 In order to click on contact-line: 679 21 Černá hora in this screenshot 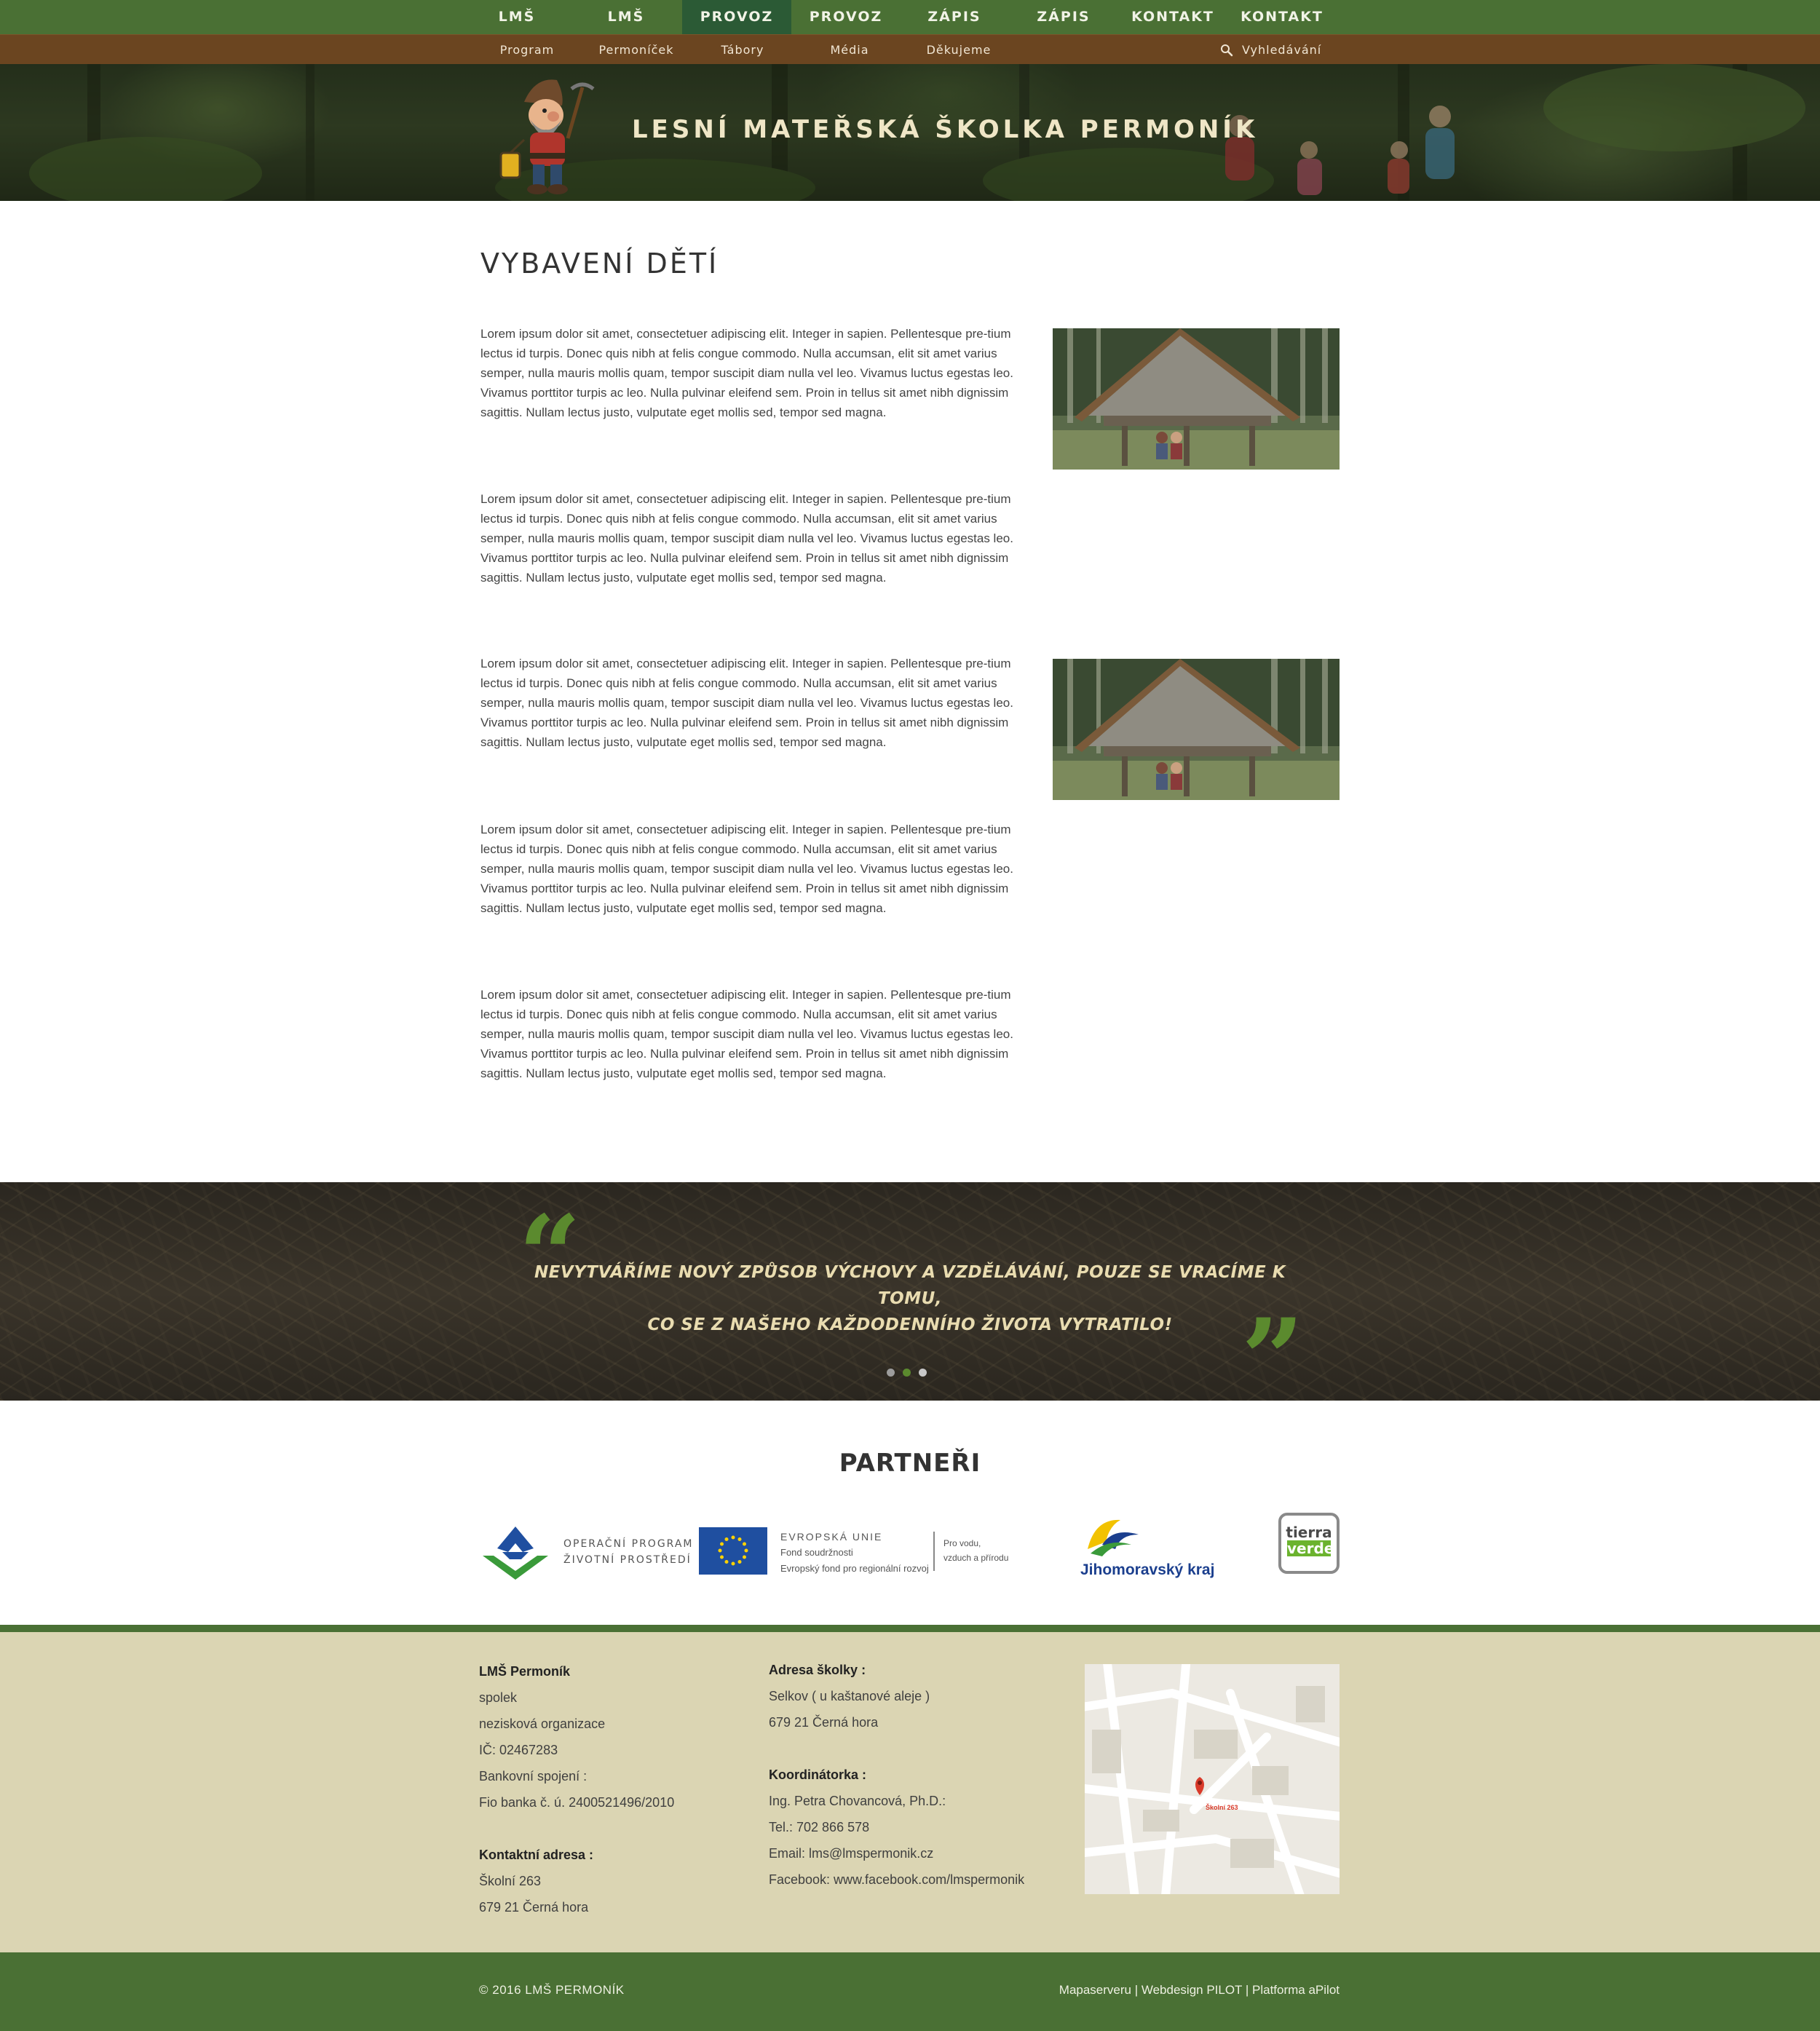, I will do `click(534, 1907)`.